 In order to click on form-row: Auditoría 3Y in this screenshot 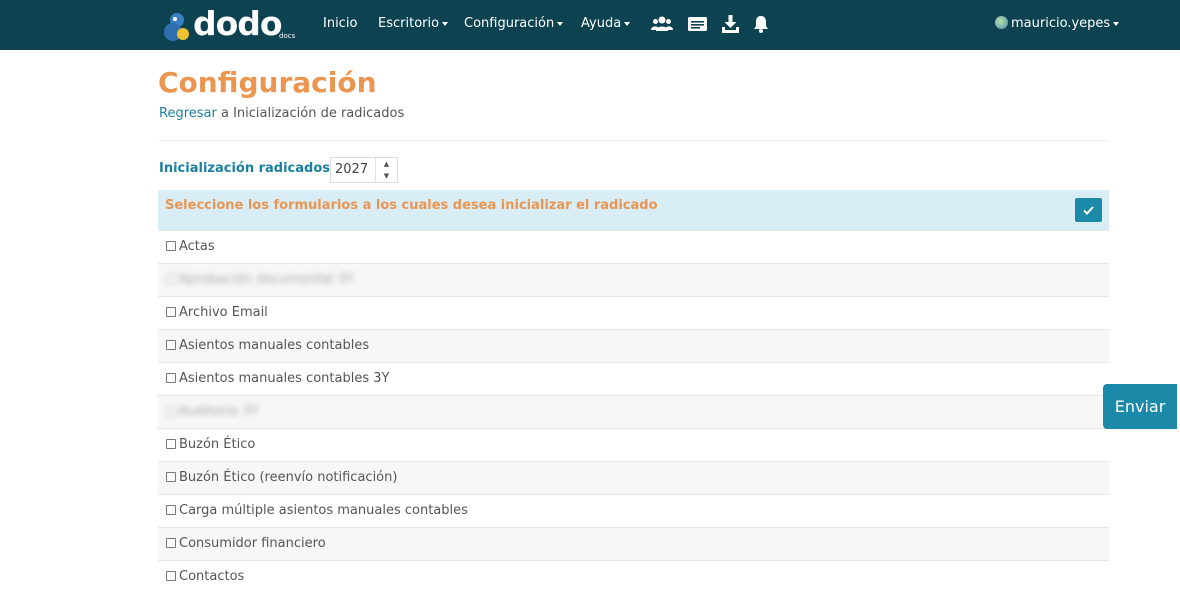, I will do `click(633, 411)`.